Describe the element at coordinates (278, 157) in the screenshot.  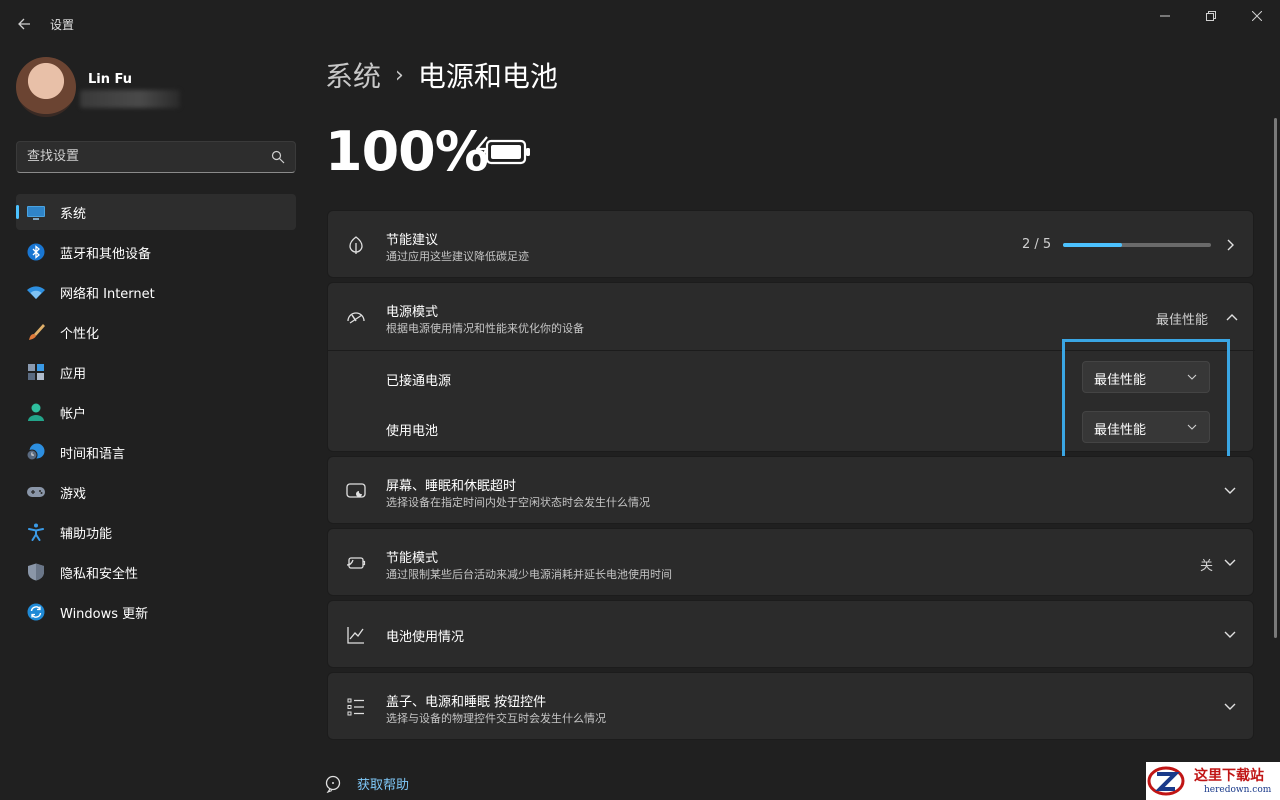
I see `search-icon` at that location.